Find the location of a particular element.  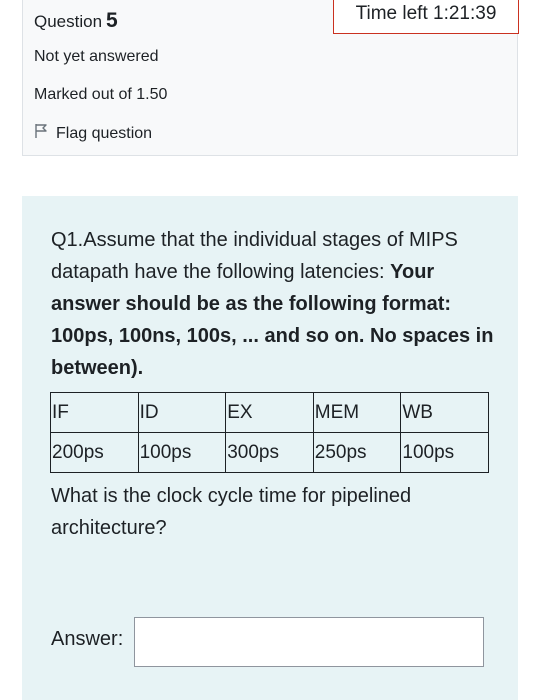

flag-icon is located at coordinates (45, 133).